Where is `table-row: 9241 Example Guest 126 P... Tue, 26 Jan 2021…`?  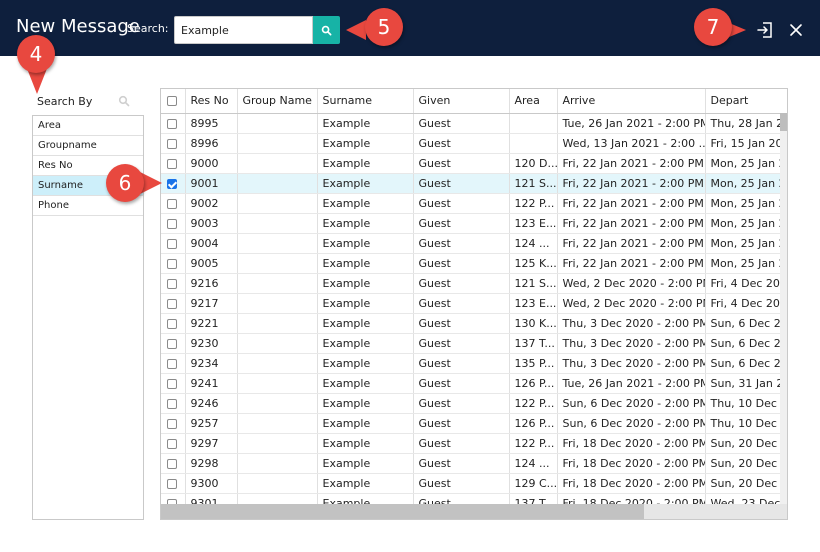 table-row: 9241 Example Guest 126 P... Tue, 26 Jan 2021… is located at coordinates (471, 383).